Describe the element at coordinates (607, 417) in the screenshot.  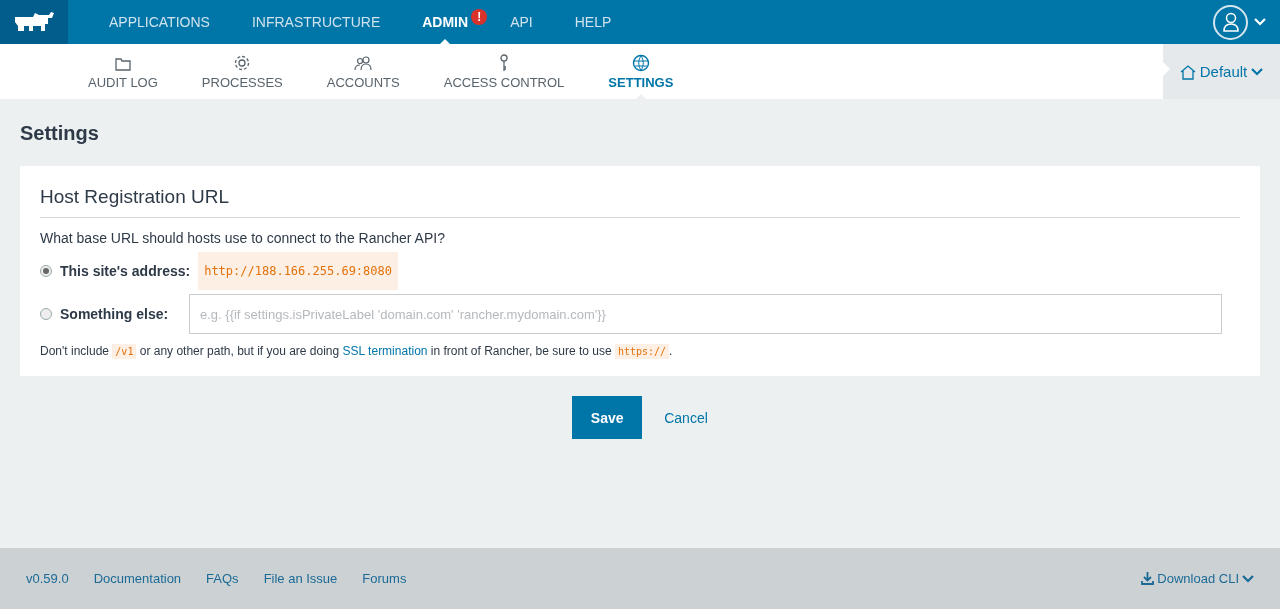
I see `save-button: Save` at that location.